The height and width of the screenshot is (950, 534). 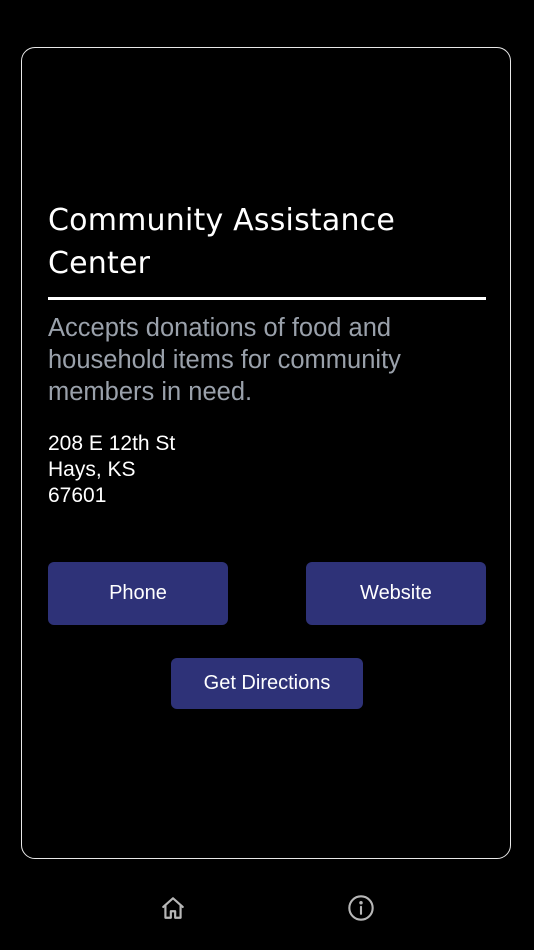 I want to click on address-city-state: Hays, KS, so click(x=92, y=469).